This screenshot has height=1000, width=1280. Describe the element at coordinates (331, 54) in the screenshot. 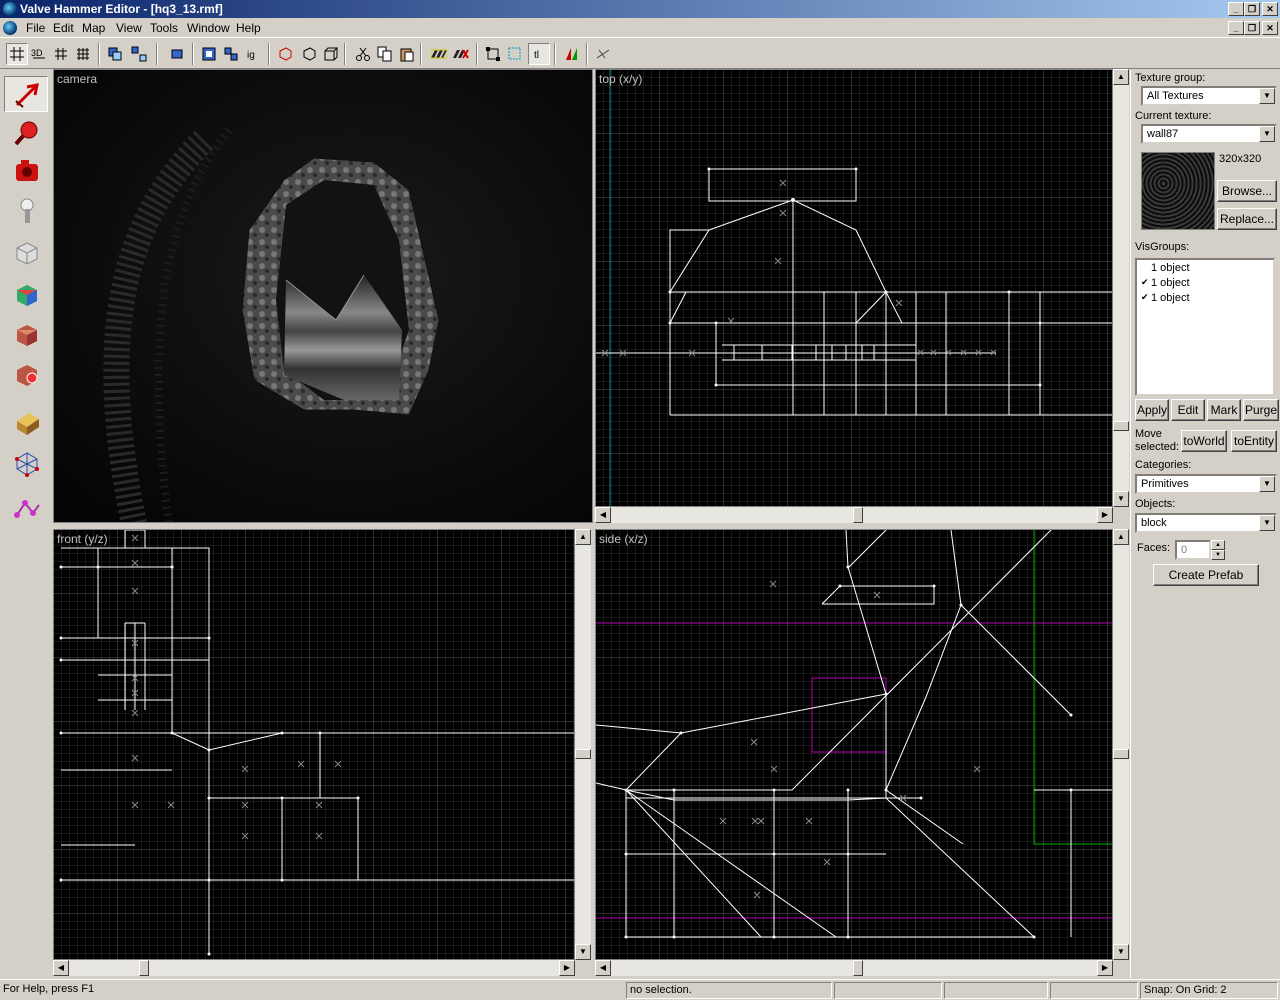

I see `cube-icon` at that location.